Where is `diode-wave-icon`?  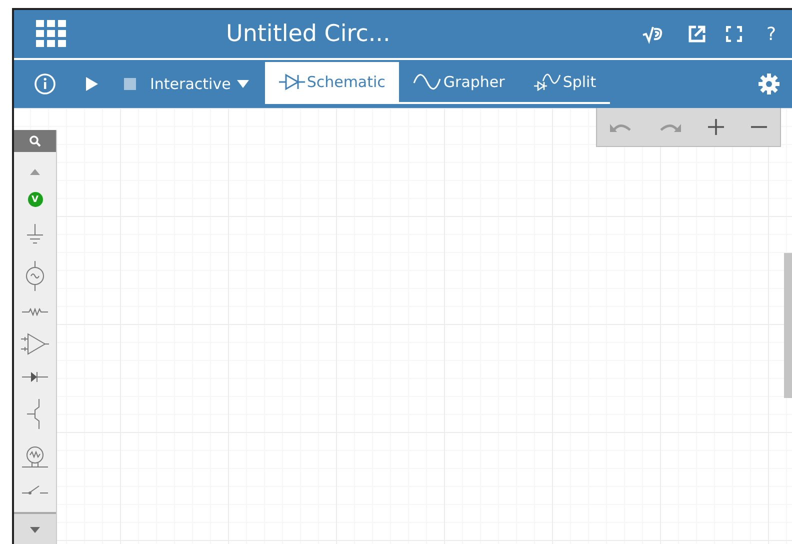 diode-wave-icon is located at coordinates (546, 82).